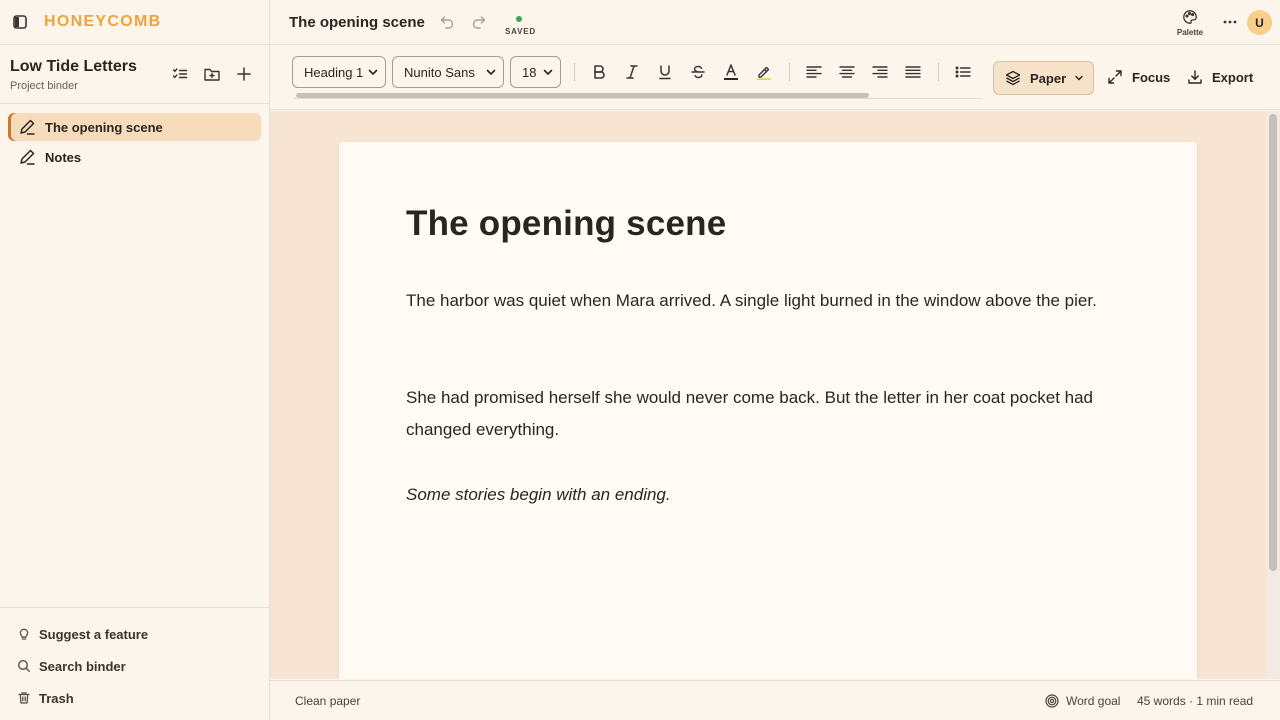  What do you see at coordinates (1151, 77) in the screenshot?
I see `focus-label: Focus` at bounding box center [1151, 77].